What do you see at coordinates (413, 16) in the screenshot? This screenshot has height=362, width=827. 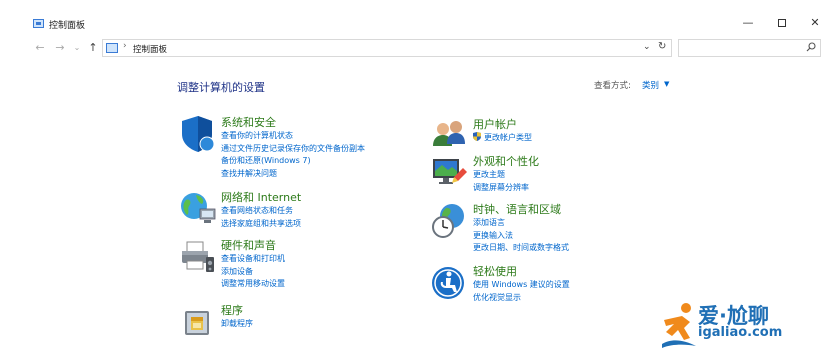 I see `title-bar: 控制面板 — ✕` at bounding box center [413, 16].